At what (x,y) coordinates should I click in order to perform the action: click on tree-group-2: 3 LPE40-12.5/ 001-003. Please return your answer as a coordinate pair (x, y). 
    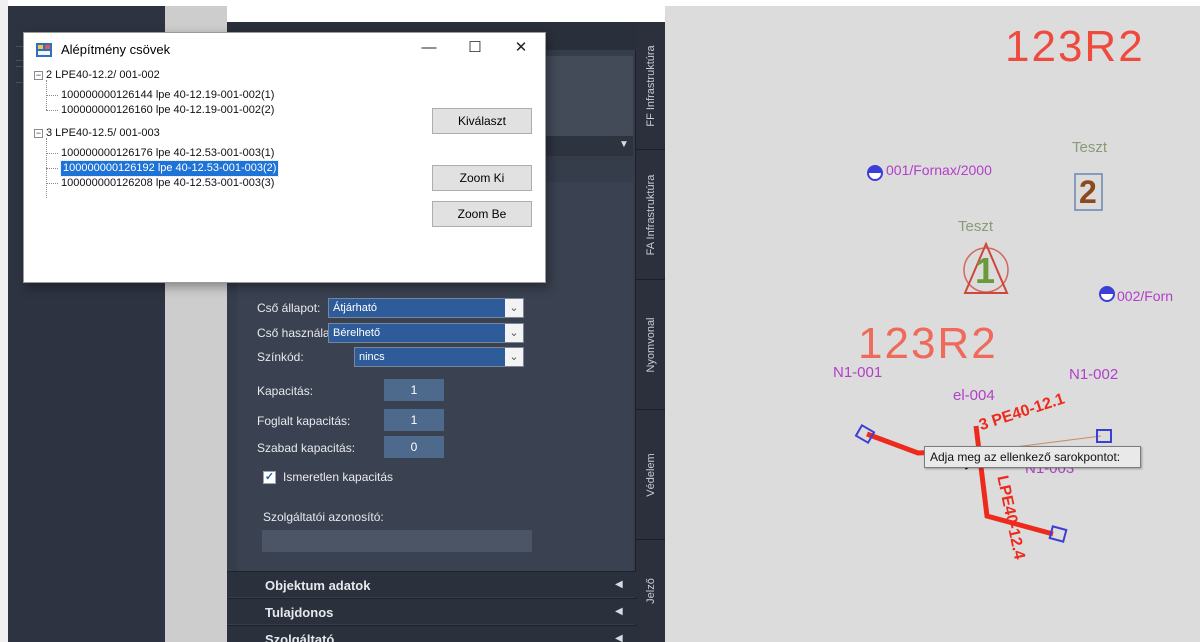
    Looking at the image, I should click on (103, 133).